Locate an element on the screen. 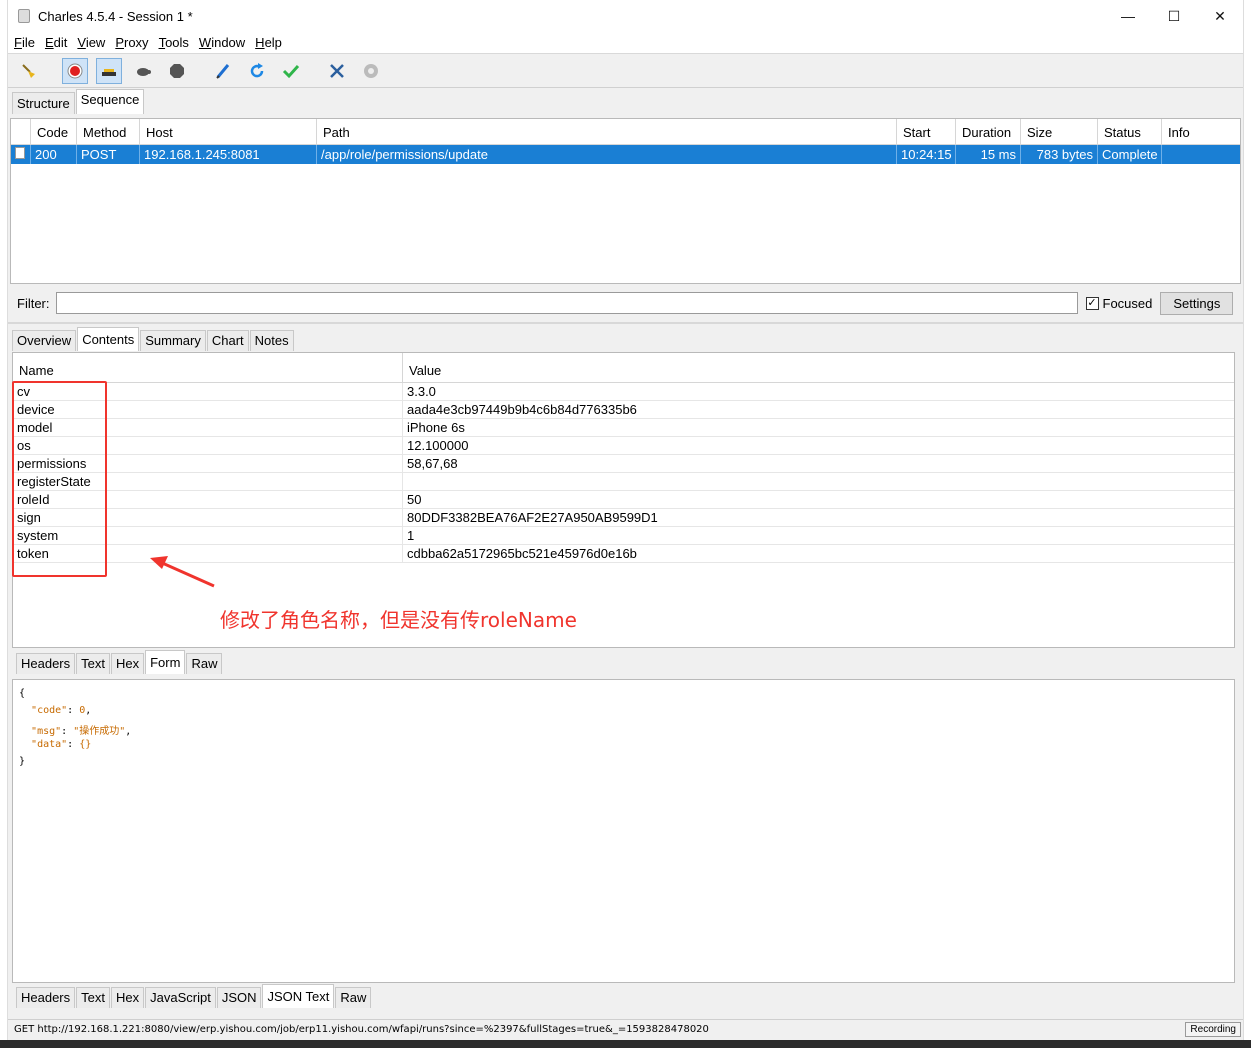  menu-tools: Tools is located at coordinates (174, 42).